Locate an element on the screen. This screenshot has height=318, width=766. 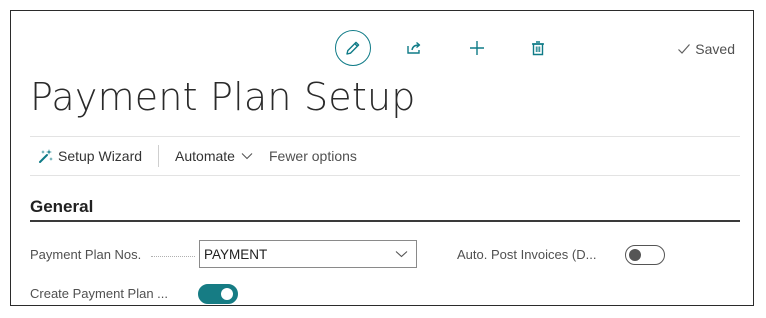
trash-icon is located at coordinates (538, 48).